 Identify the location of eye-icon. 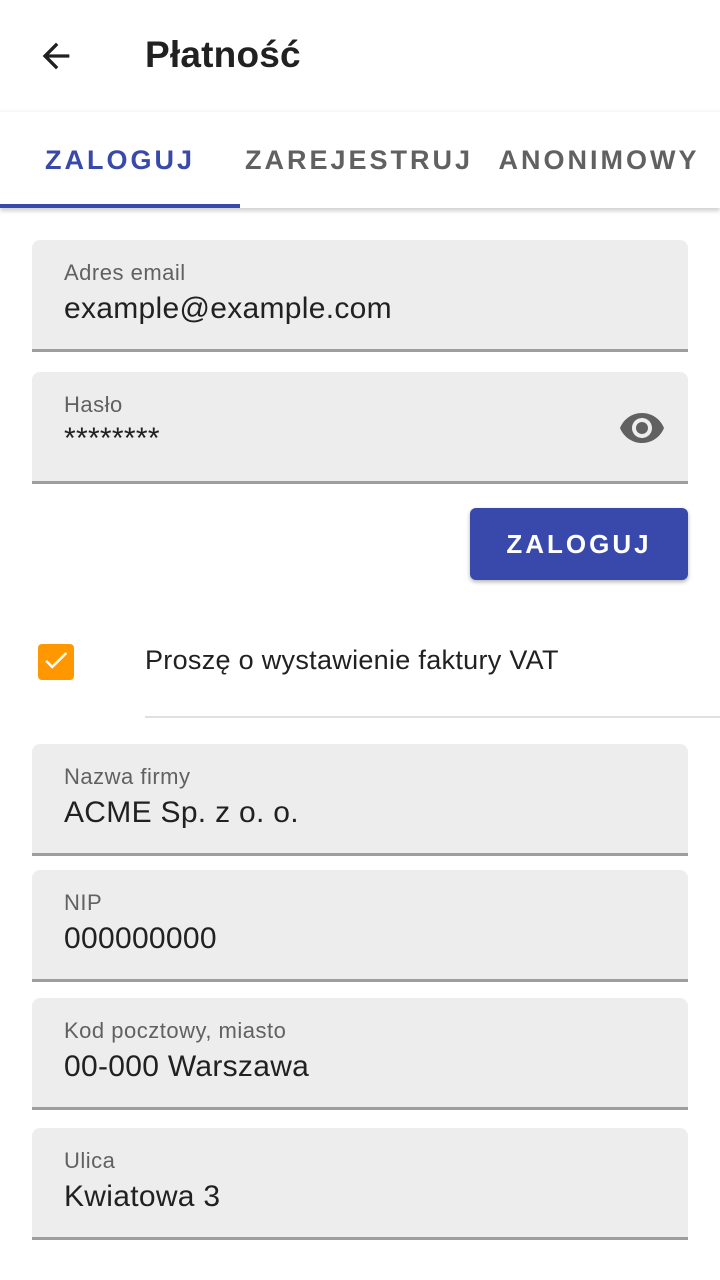
(642, 430).